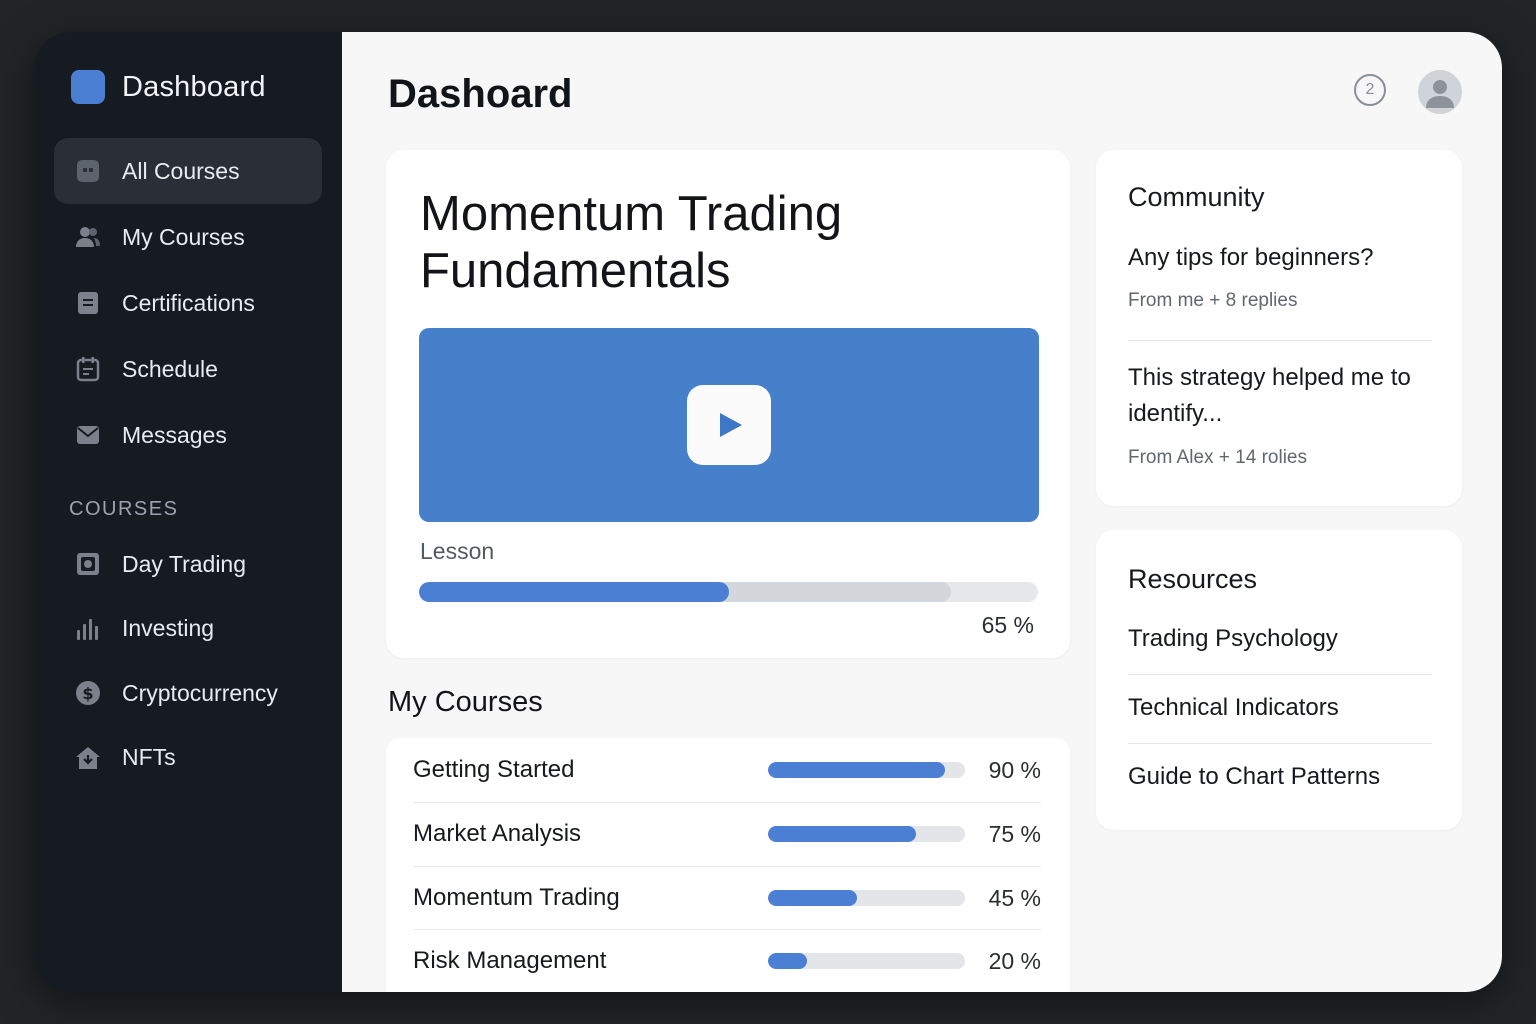 The image size is (1536, 1024). I want to click on lesson-label: Lesson, so click(457, 551).